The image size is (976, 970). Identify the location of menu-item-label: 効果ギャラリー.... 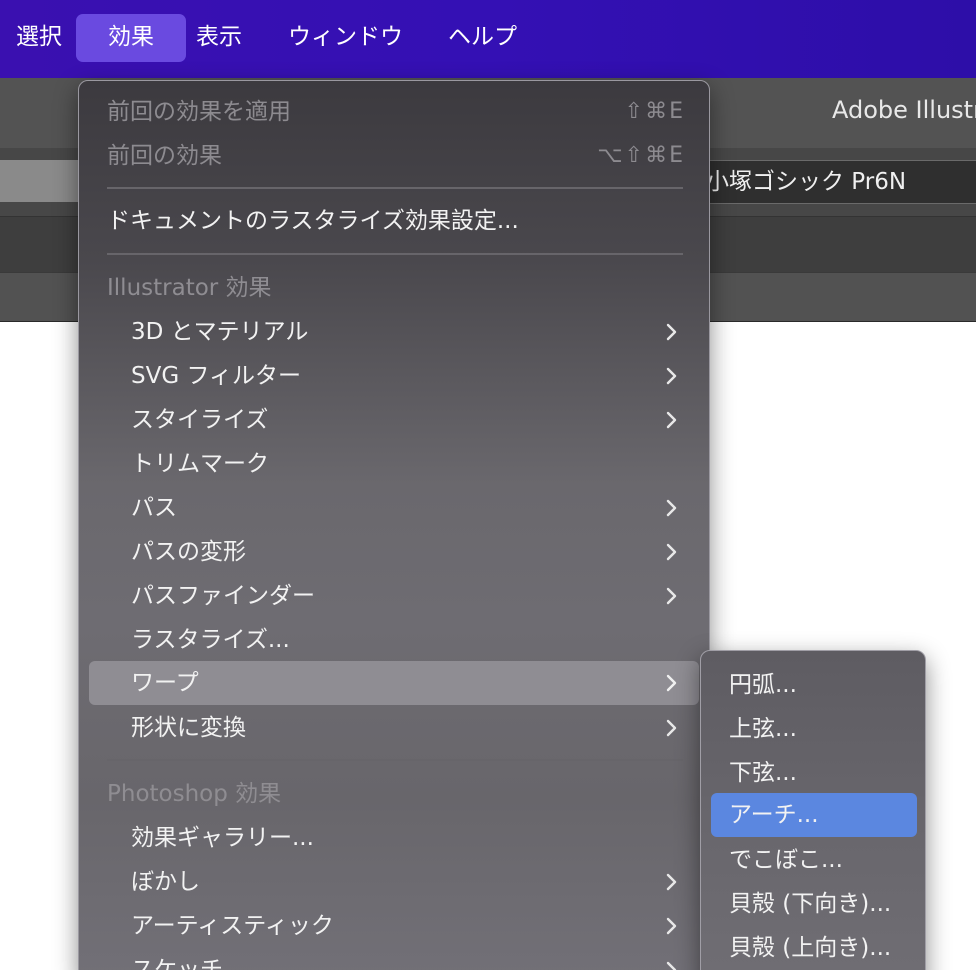
(222, 838).